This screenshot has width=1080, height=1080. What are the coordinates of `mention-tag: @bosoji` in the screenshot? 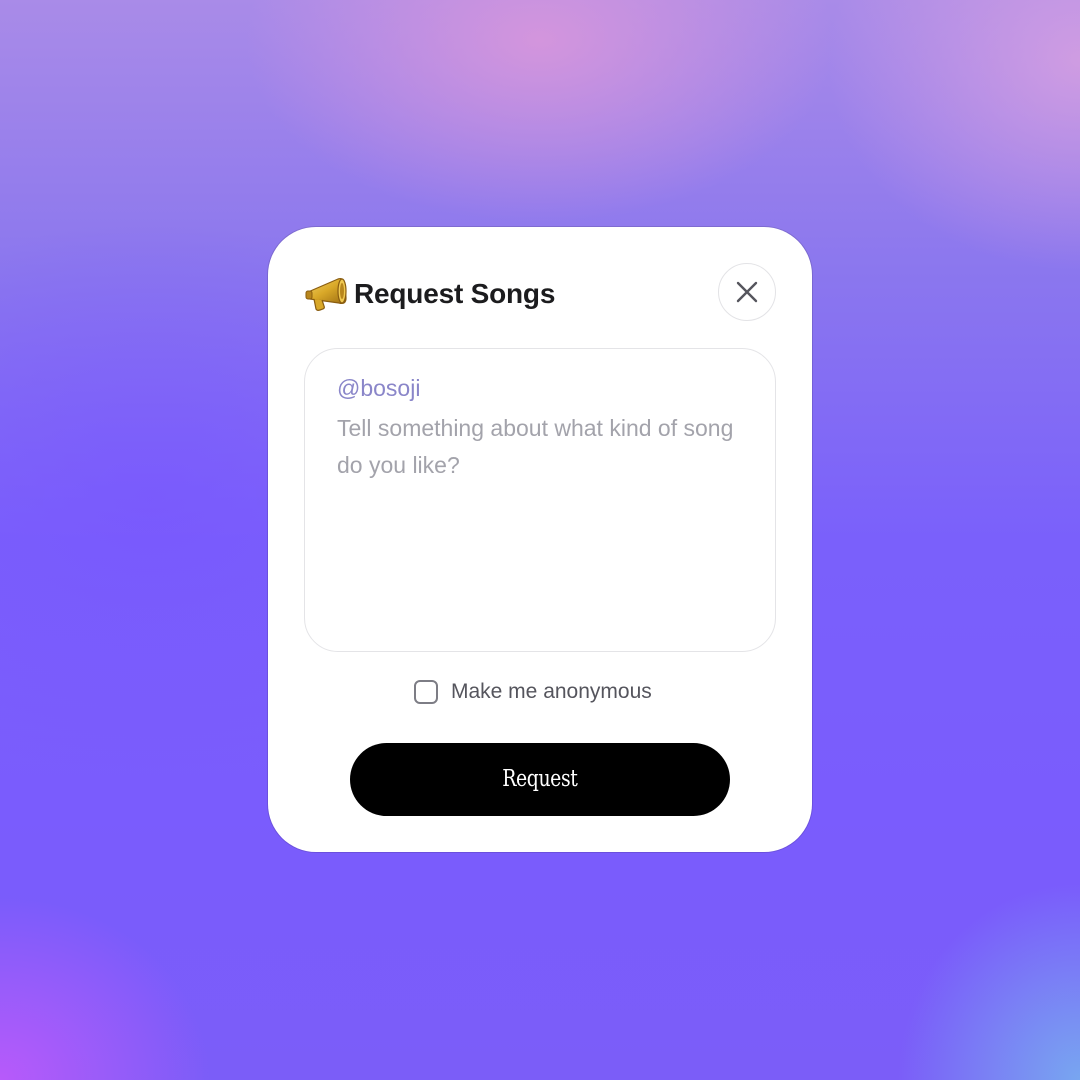 It's located at (379, 388).